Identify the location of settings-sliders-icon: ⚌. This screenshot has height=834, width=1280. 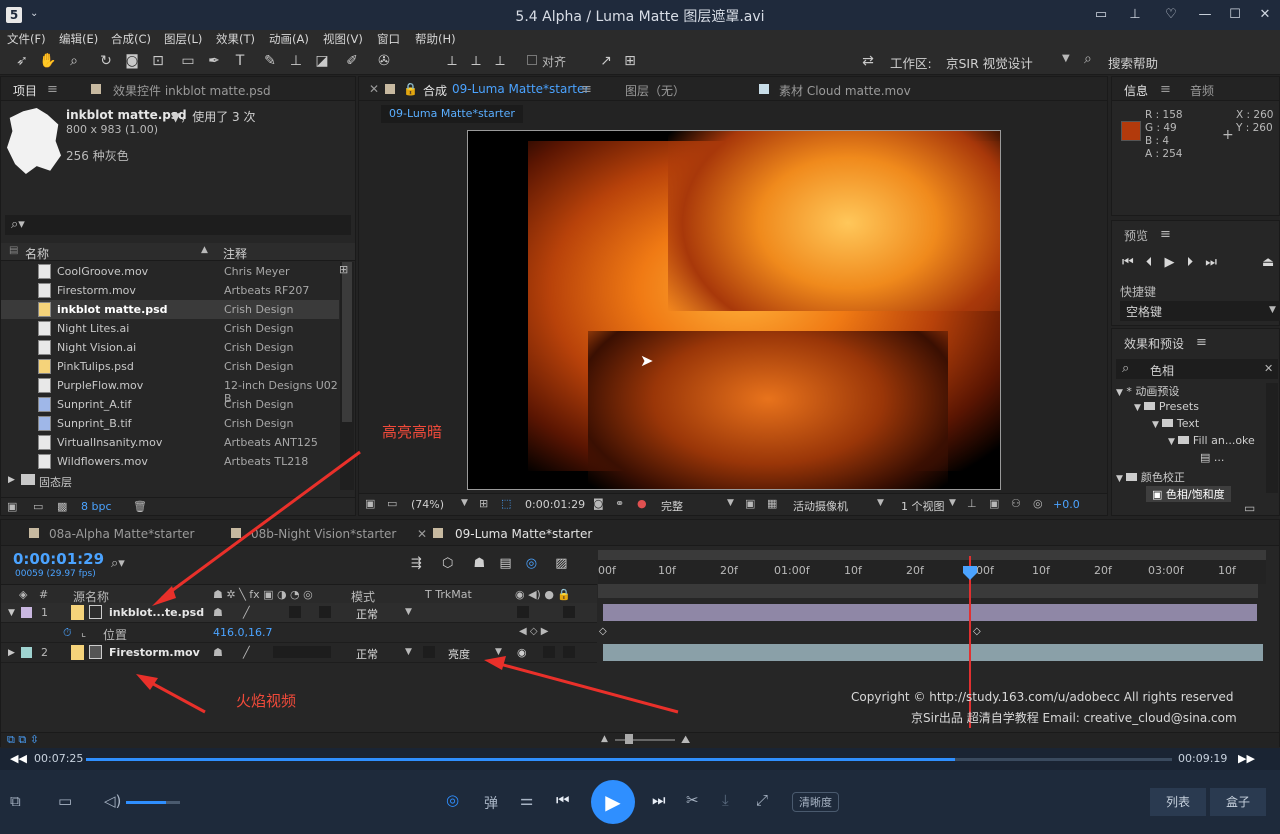
(526, 800).